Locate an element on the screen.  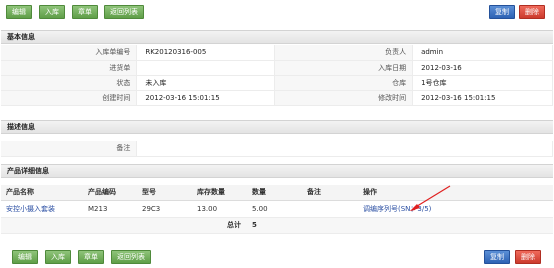
column-header: 产品名称 is located at coordinates (42, 193).